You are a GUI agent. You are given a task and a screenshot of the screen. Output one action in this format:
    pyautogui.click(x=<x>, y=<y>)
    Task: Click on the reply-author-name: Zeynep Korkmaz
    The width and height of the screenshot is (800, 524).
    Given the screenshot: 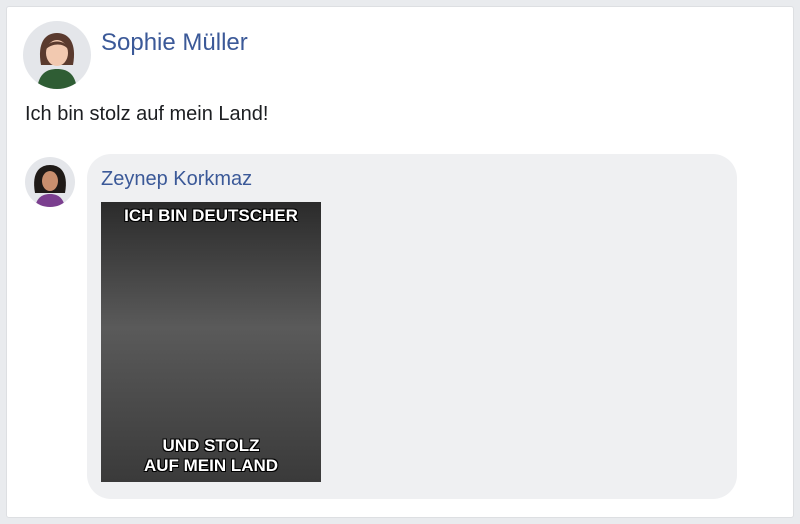 What is the action you would take?
    pyautogui.click(x=176, y=179)
    